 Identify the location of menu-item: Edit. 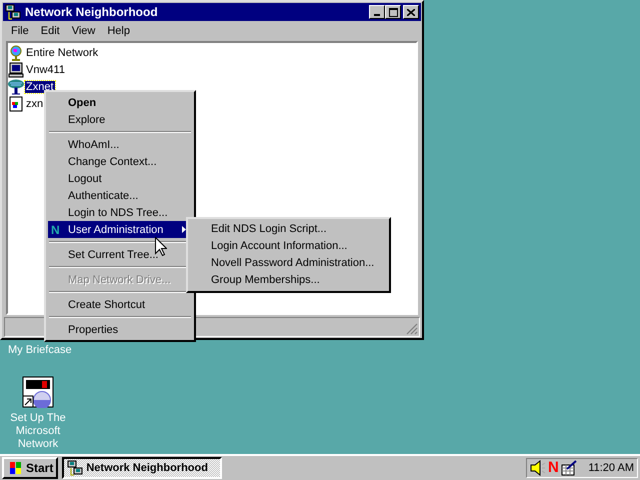
(50, 30).